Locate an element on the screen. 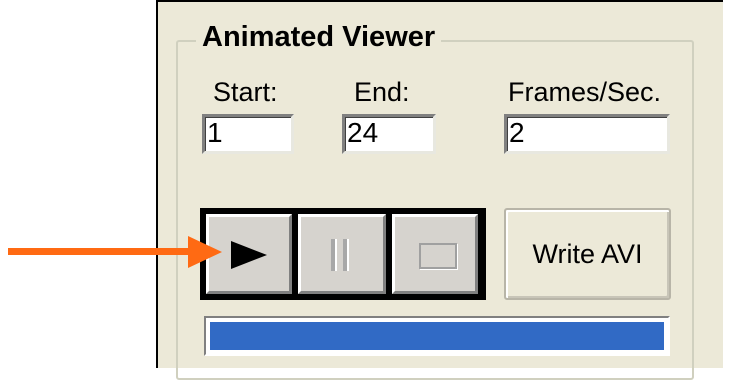 The image size is (729, 380). start-label: Start: is located at coordinates (245, 92).